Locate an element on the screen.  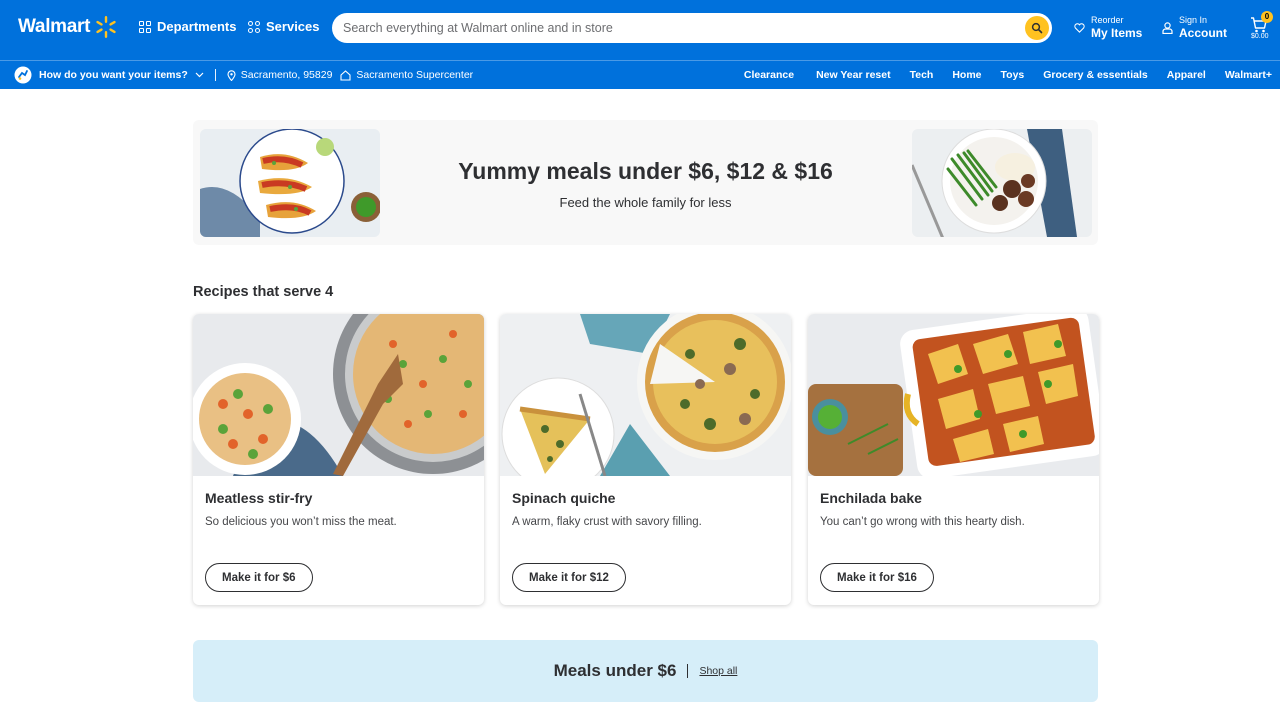
section-title: Recipes that serve 4 is located at coordinates (263, 292).